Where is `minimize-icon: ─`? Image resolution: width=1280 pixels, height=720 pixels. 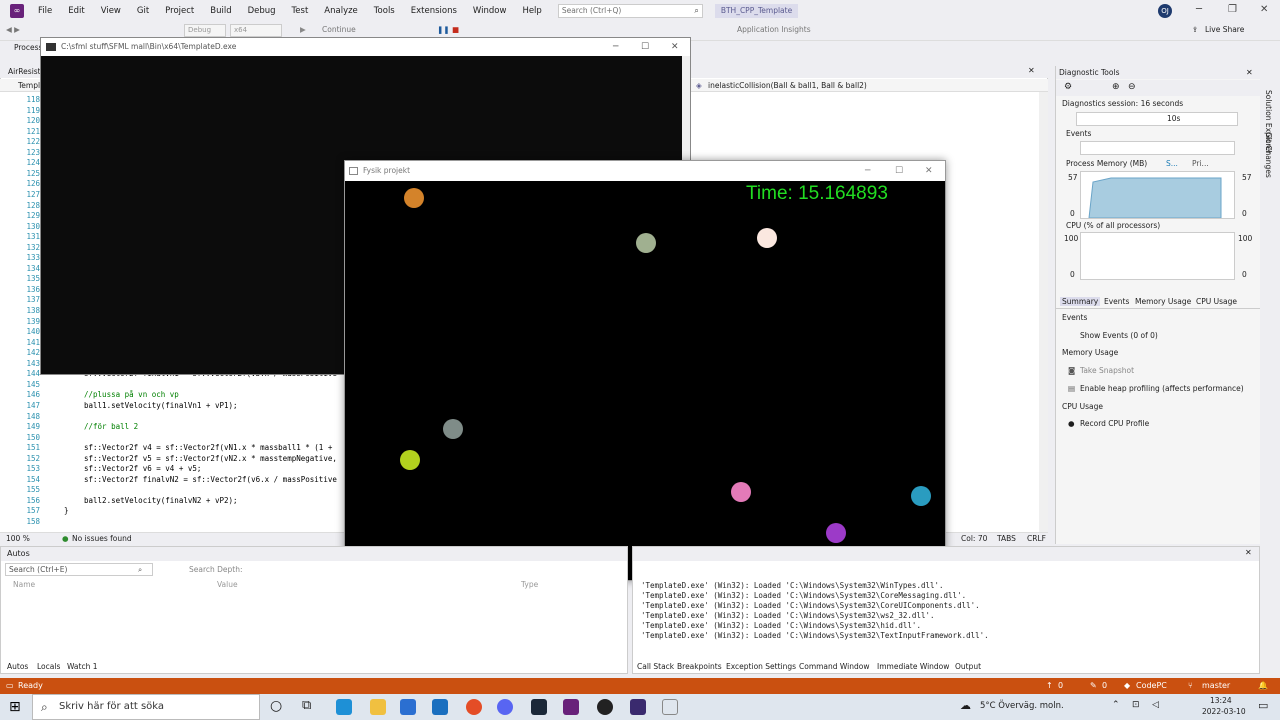 minimize-icon: ─ is located at coordinates (1199, 9).